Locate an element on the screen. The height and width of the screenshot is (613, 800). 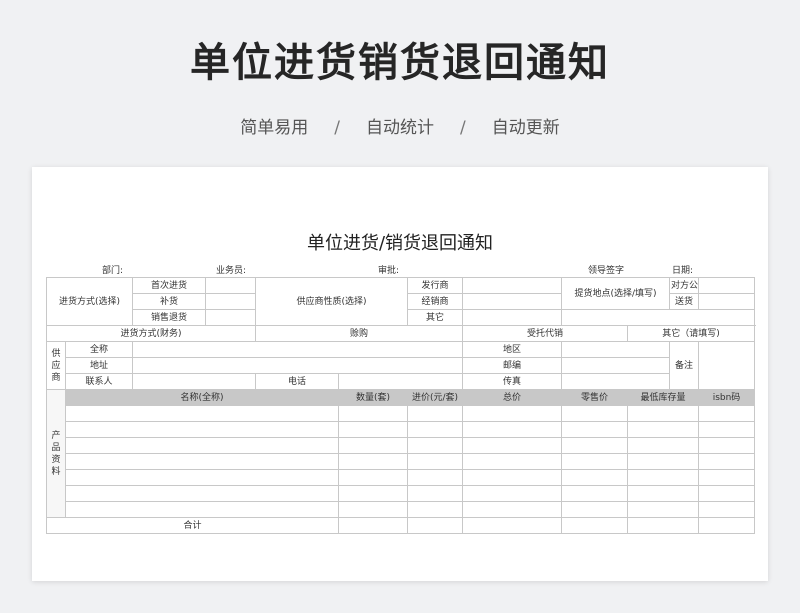
col-header-min-stock: 最低库存量 is located at coordinates (663, 397).